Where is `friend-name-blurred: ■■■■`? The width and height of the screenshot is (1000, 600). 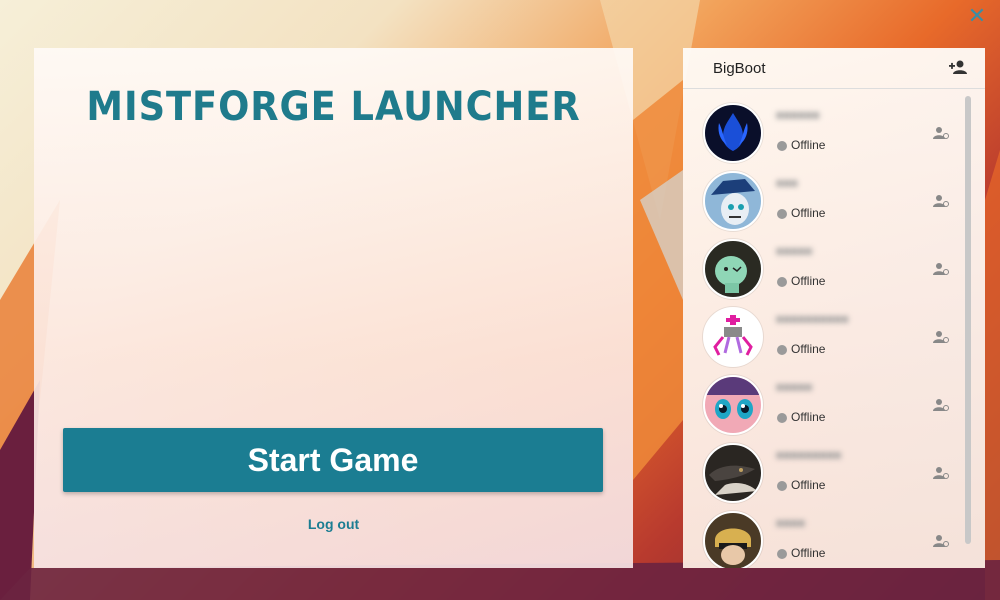 friend-name-blurred: ■■■■ is located at coordinates (790, 522).